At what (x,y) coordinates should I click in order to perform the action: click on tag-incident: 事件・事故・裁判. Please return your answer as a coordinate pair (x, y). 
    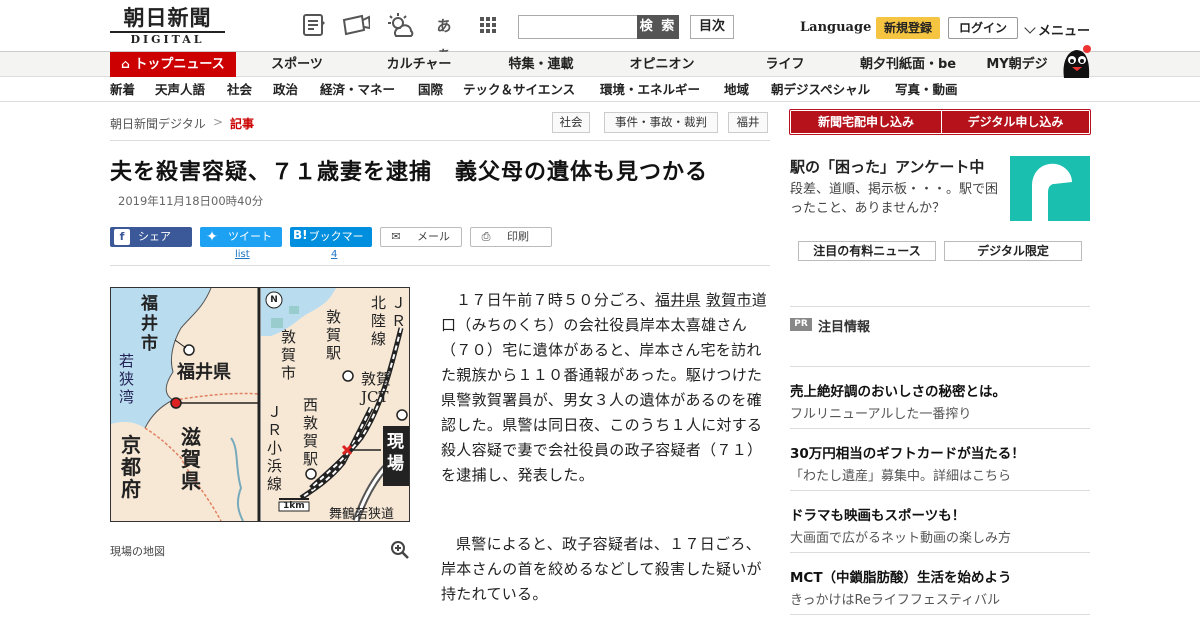
    Looking at the image, I should click on (661, 122).